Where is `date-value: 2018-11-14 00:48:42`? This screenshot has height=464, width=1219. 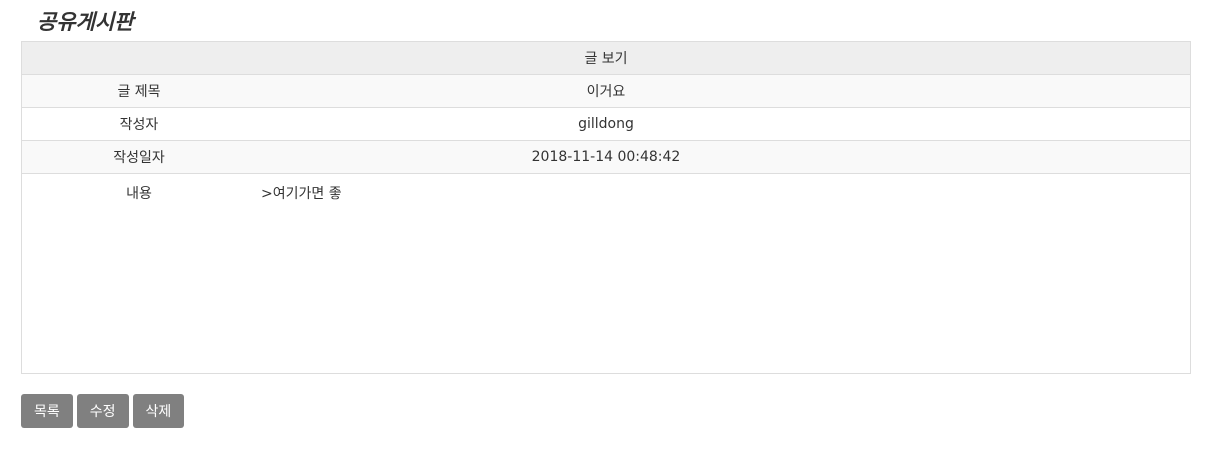
date-value: 2018-11-14 00:48:42 is located at coordinates (606, 157).